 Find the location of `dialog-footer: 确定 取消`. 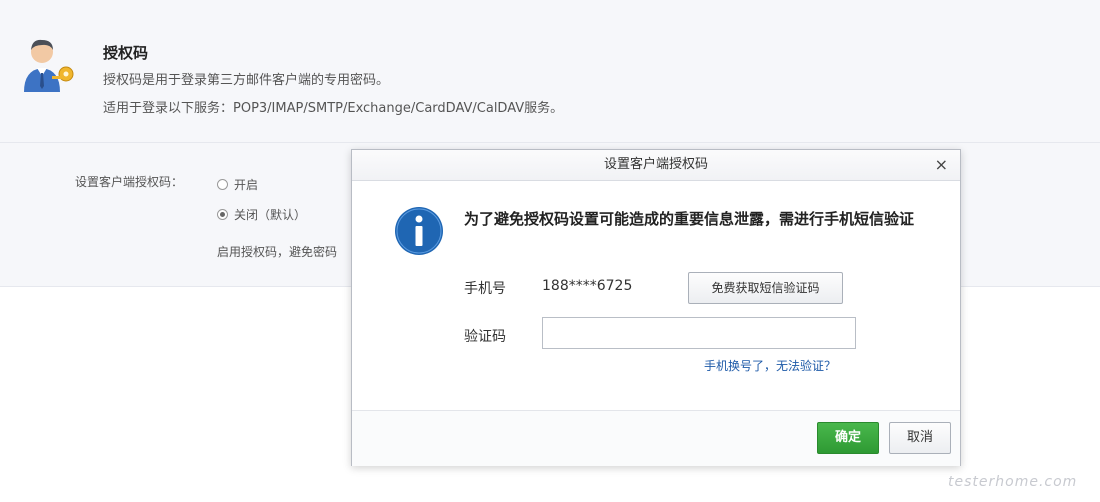

dialog-footer: 确定 取消 is located at coordinates (656, 438).